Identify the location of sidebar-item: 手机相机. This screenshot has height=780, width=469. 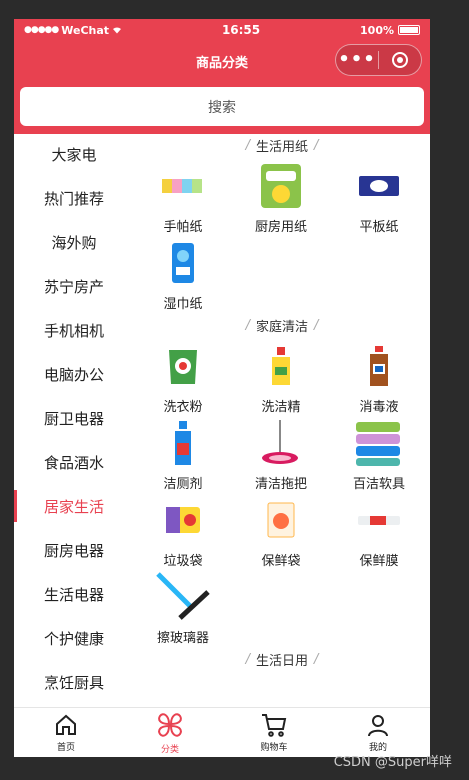
(74, 330).